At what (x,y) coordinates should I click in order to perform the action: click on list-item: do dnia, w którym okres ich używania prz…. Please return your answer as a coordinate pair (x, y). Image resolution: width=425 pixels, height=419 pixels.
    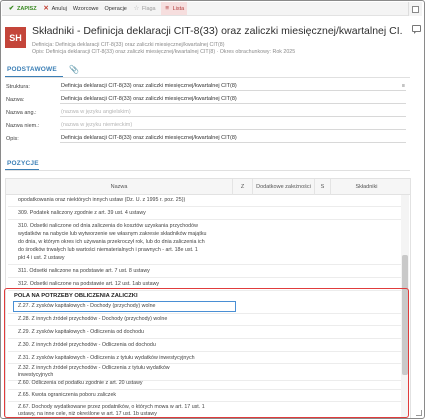
    Looking at the image, I should click on (111, 242).